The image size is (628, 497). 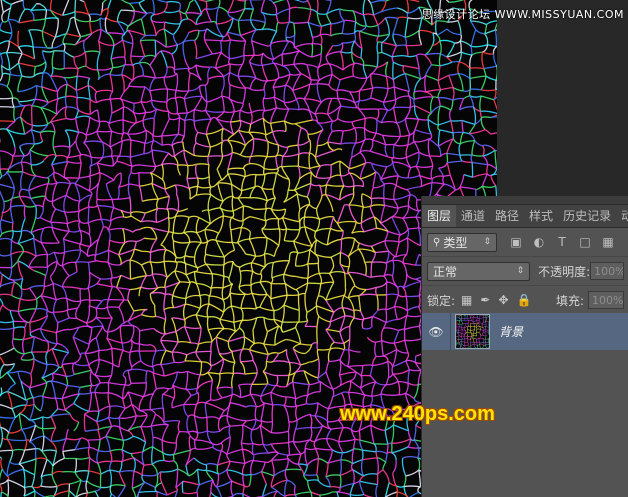 I want to click on blend-mode-select: 正常 ⇕, so click(x=479, y=271).